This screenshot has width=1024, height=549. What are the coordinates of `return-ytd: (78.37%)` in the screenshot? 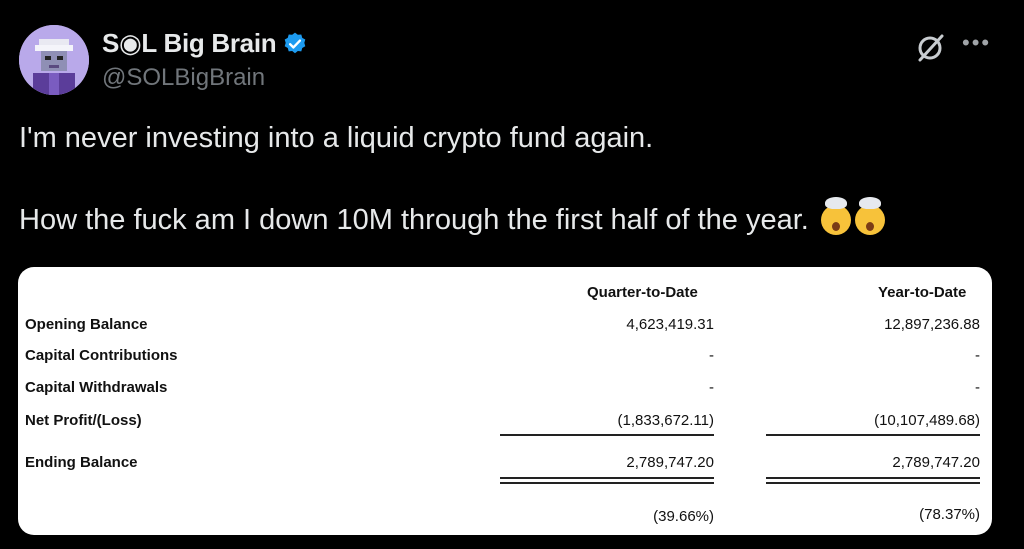 It's located at (949, 514).